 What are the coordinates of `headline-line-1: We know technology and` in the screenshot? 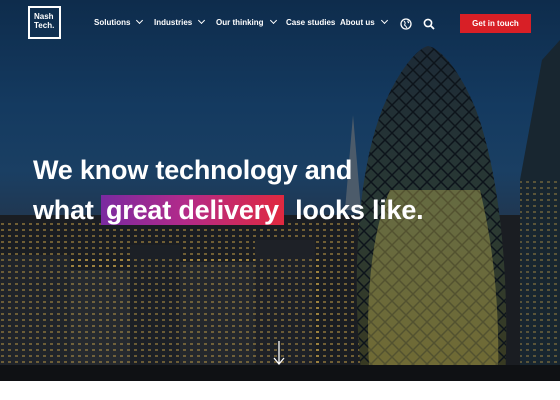 It's located at (193, 170).